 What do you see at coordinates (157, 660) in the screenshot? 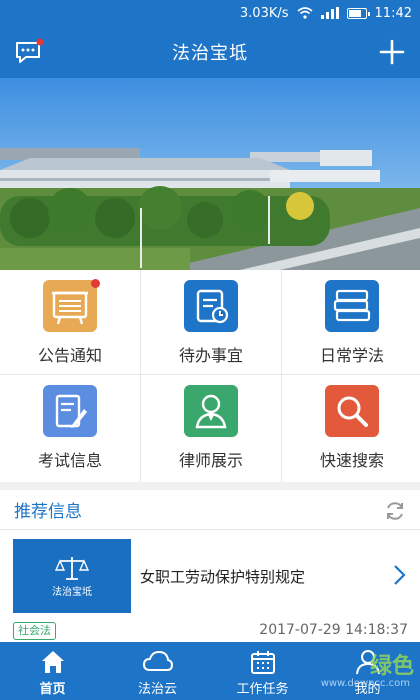
I see `cloud-icon` at bounding box center [157, 660].